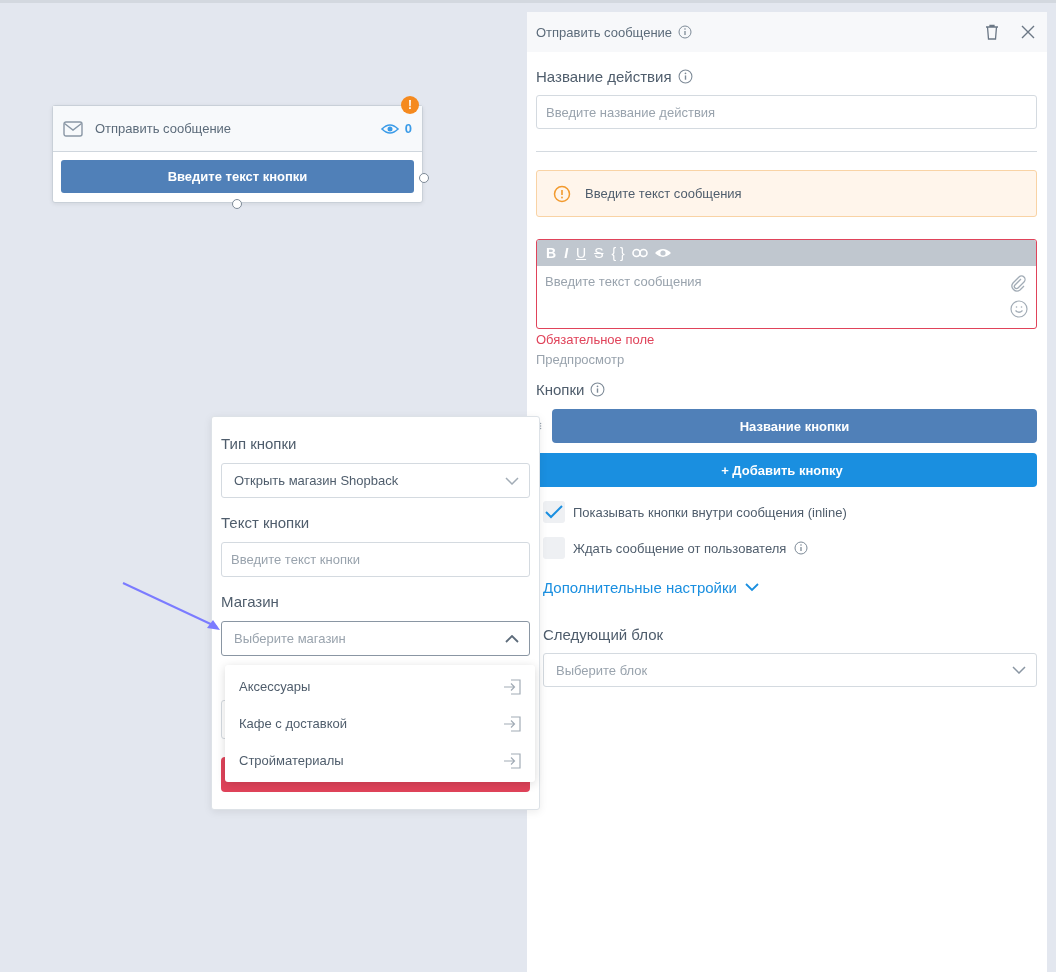  What do you see at coordinates (992, 32) in the screenshot?
I see `trash-icon` at bounding box center [992, 32].